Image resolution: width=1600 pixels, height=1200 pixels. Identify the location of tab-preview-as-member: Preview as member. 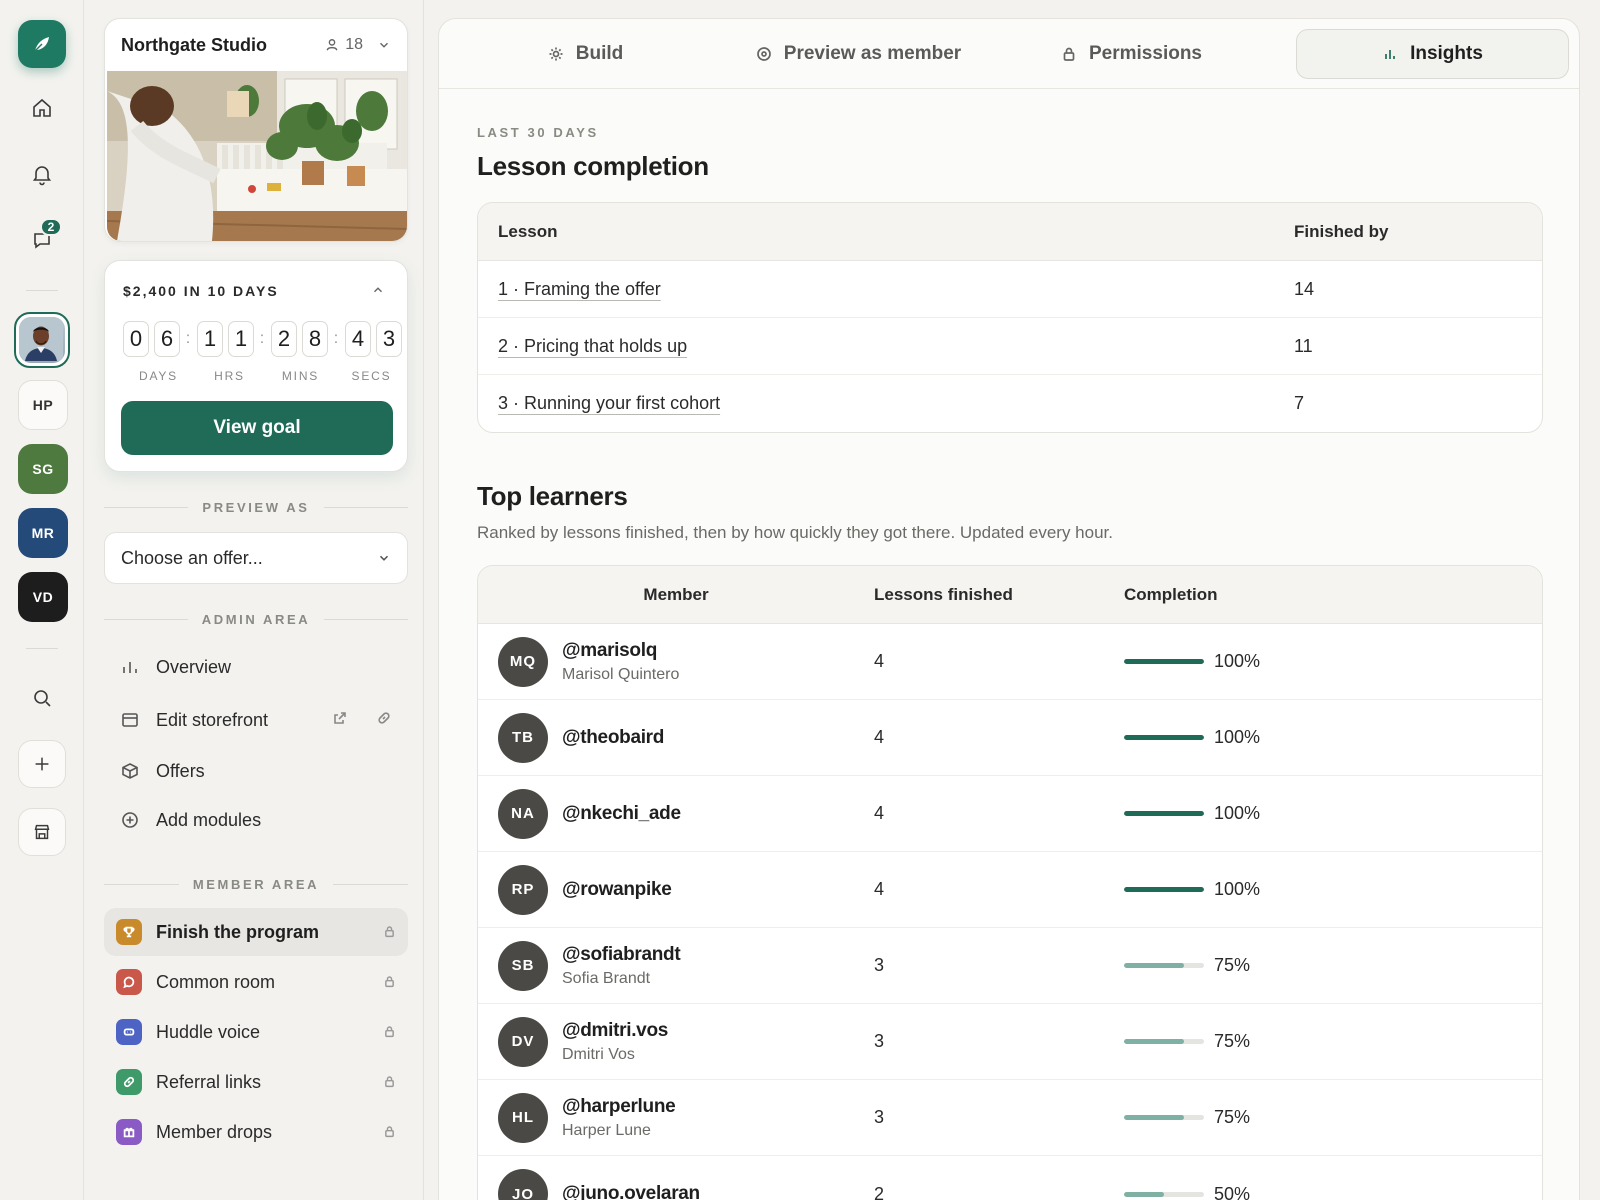
(858, 54).